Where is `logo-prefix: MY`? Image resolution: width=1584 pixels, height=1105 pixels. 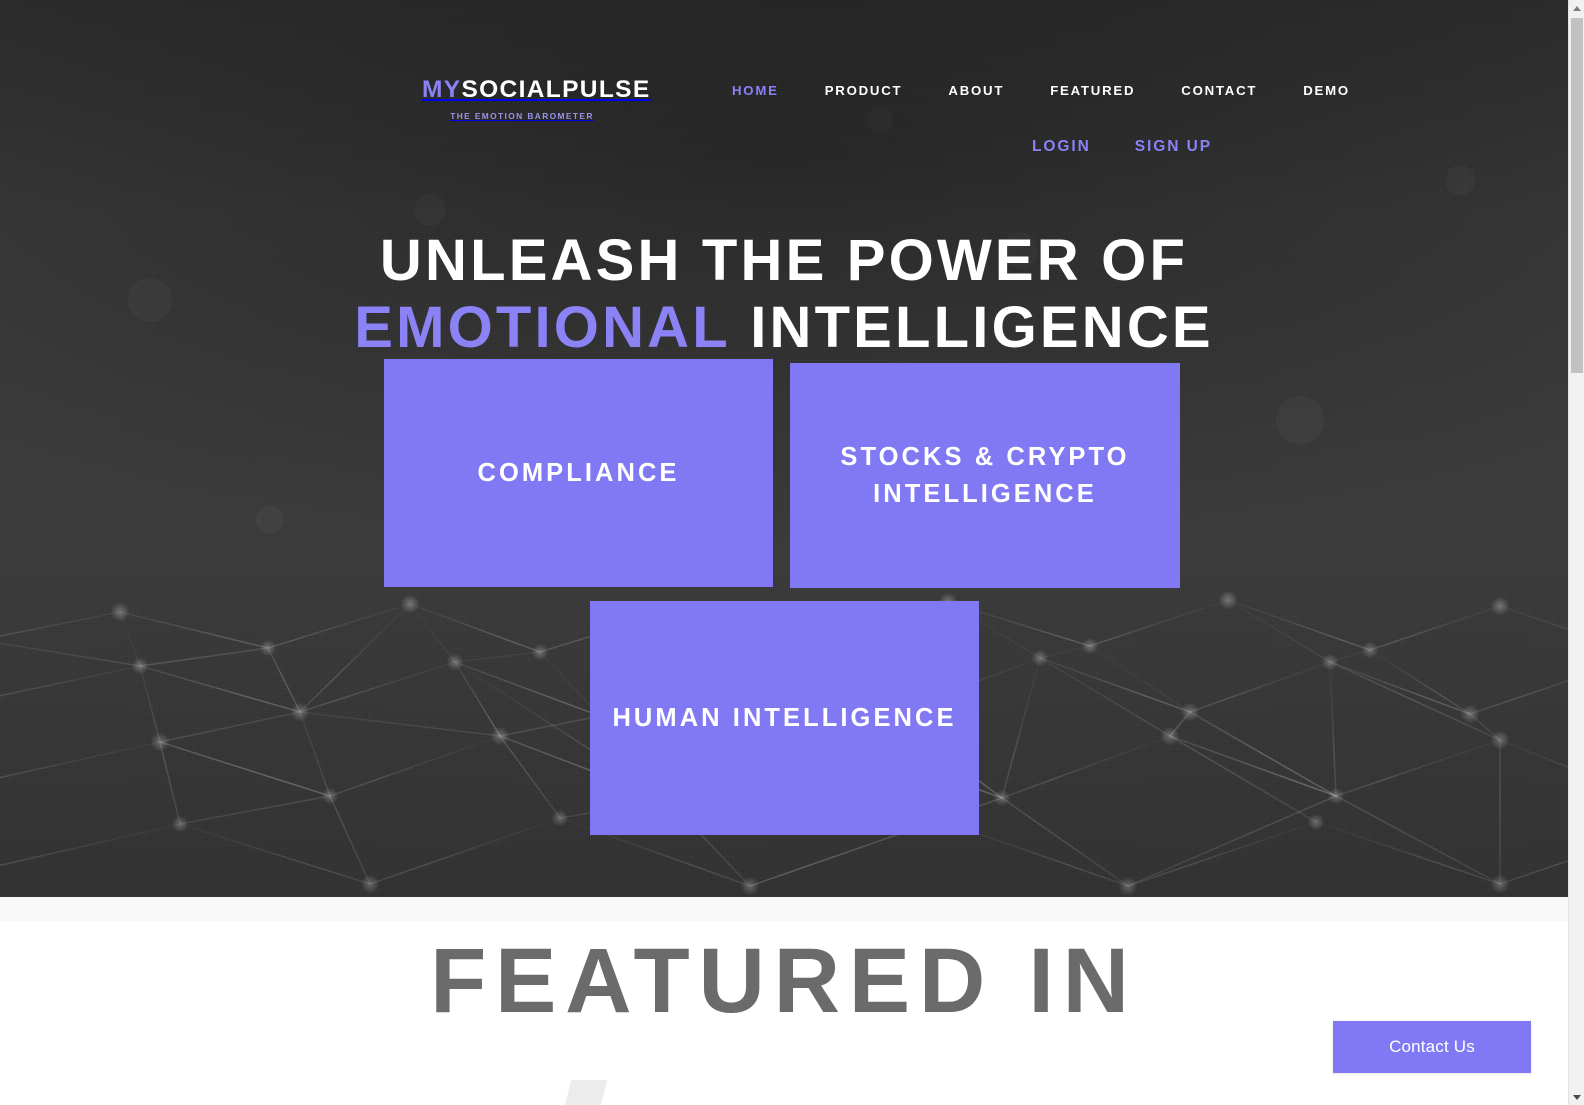 logo-prefix: MY is located at coordinates (442, 89).